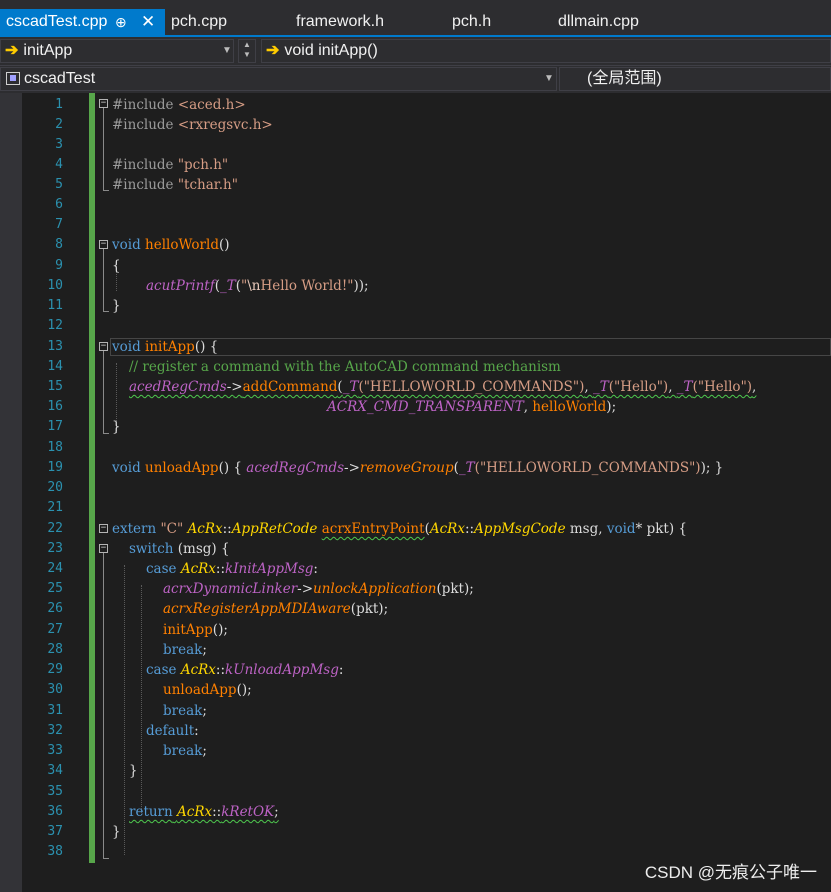 The width and height of the screenshot is (831, 892). What do you see at coordinates (205, 185) in the screenshot?
I see `token-include-path: "tchar.h"` at bounding box center [205, 185].